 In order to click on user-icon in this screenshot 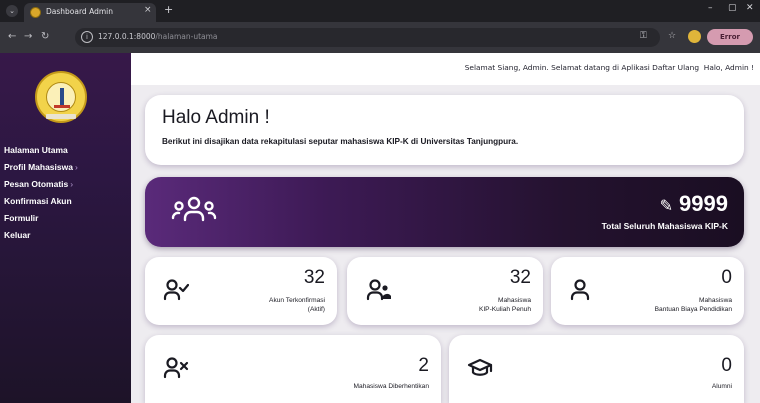, I will do `click(580, 290)`.